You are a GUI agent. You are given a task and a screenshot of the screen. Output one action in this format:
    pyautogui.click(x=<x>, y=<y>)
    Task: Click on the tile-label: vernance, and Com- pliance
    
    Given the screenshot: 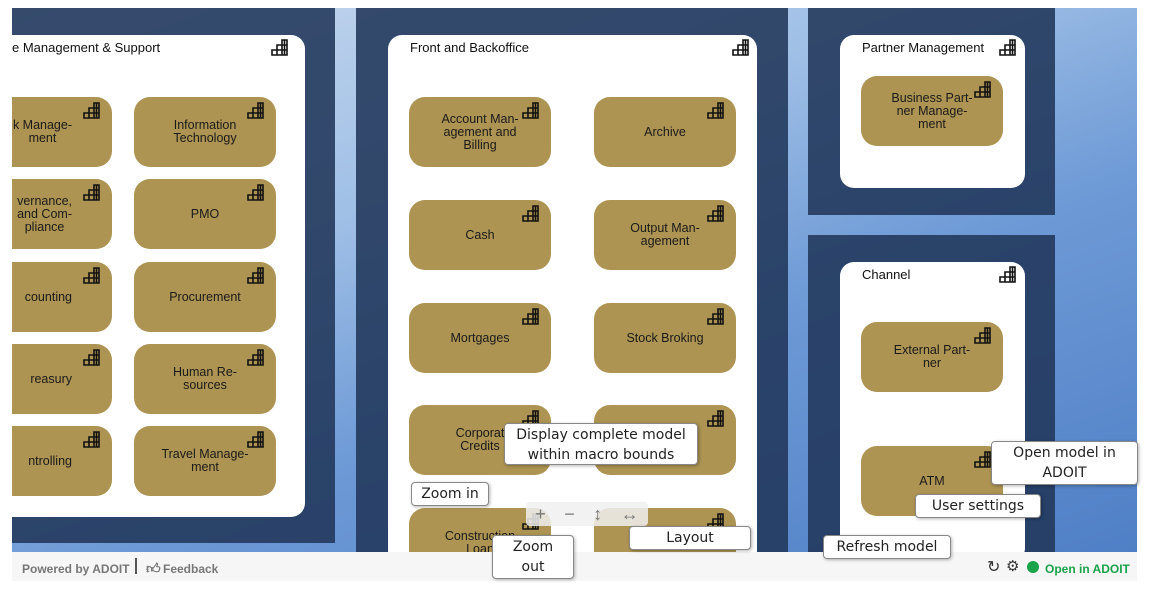 What is the action you would take?
    pyautogui.click(x=44, y=213)
    